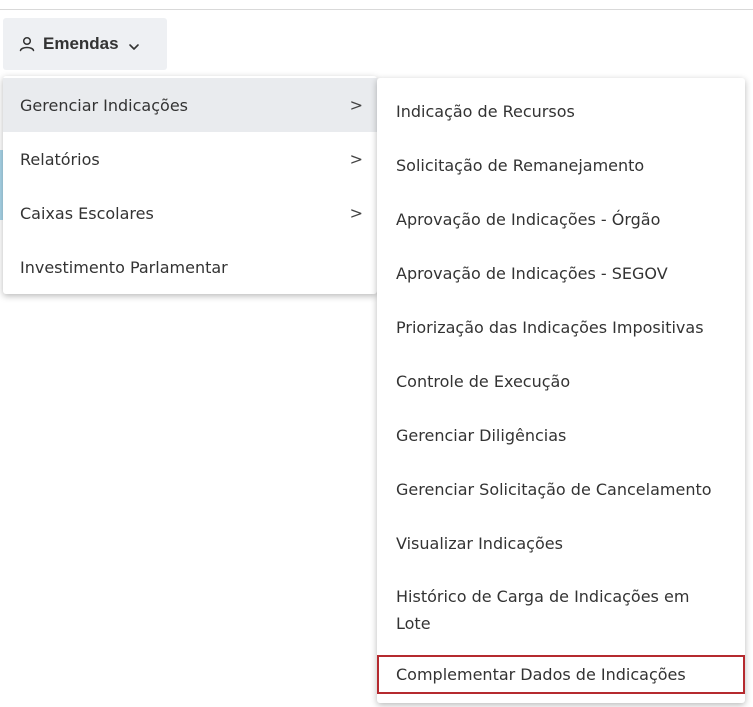 This screenshot has width=753, height=707. I want to click on submenu-item-gerenciar-cancelamento: Gerenciar Solicitação de Cancelamento, so click(561, 489).